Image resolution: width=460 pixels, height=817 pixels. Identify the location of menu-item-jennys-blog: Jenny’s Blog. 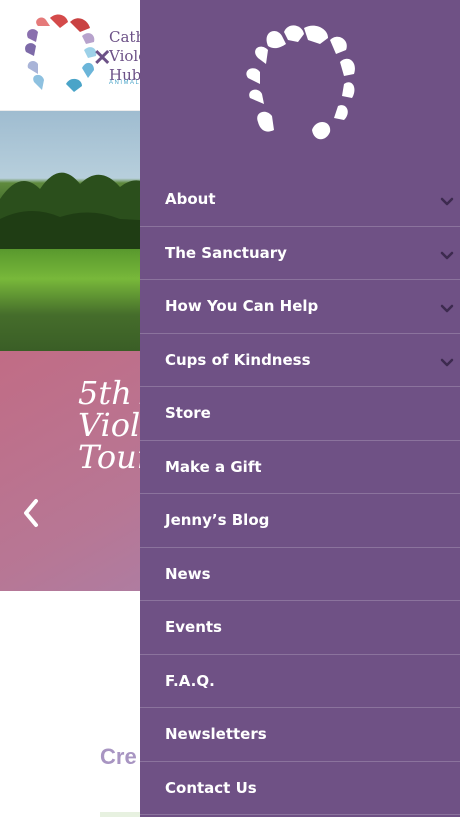
(300, 521).